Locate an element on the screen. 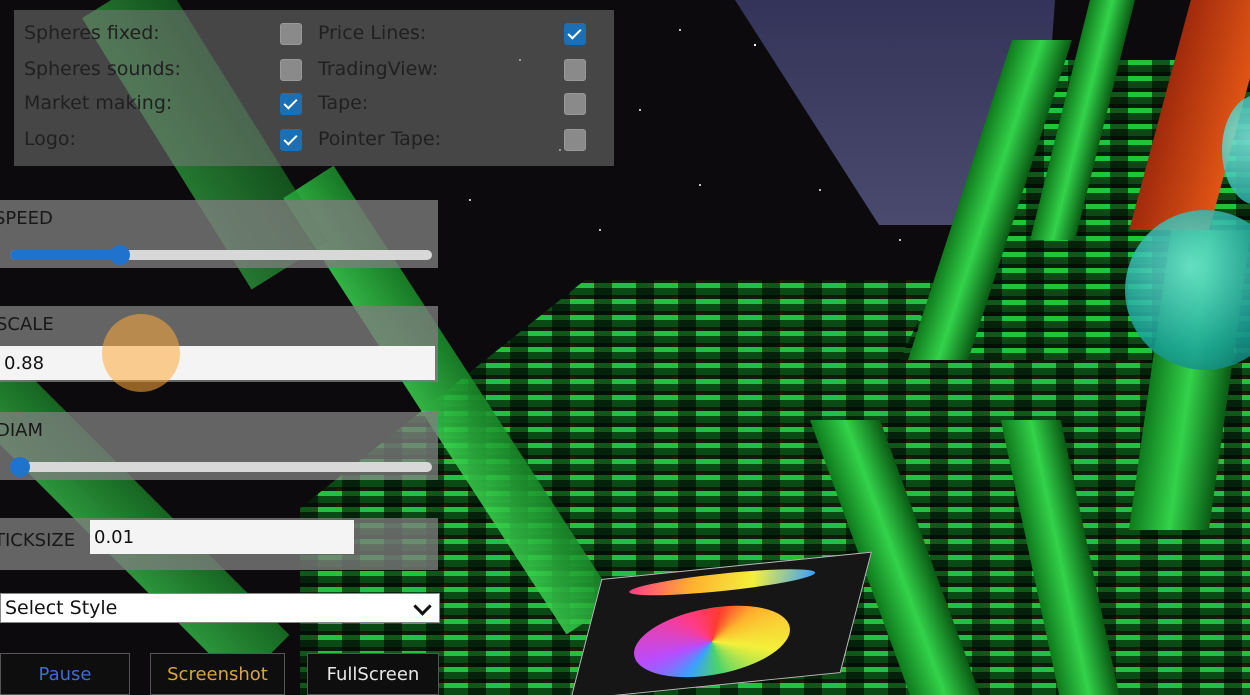 The image size is (1250, 695). checkbox-label: Spheres sounds: is located at coordinates (102, 69).